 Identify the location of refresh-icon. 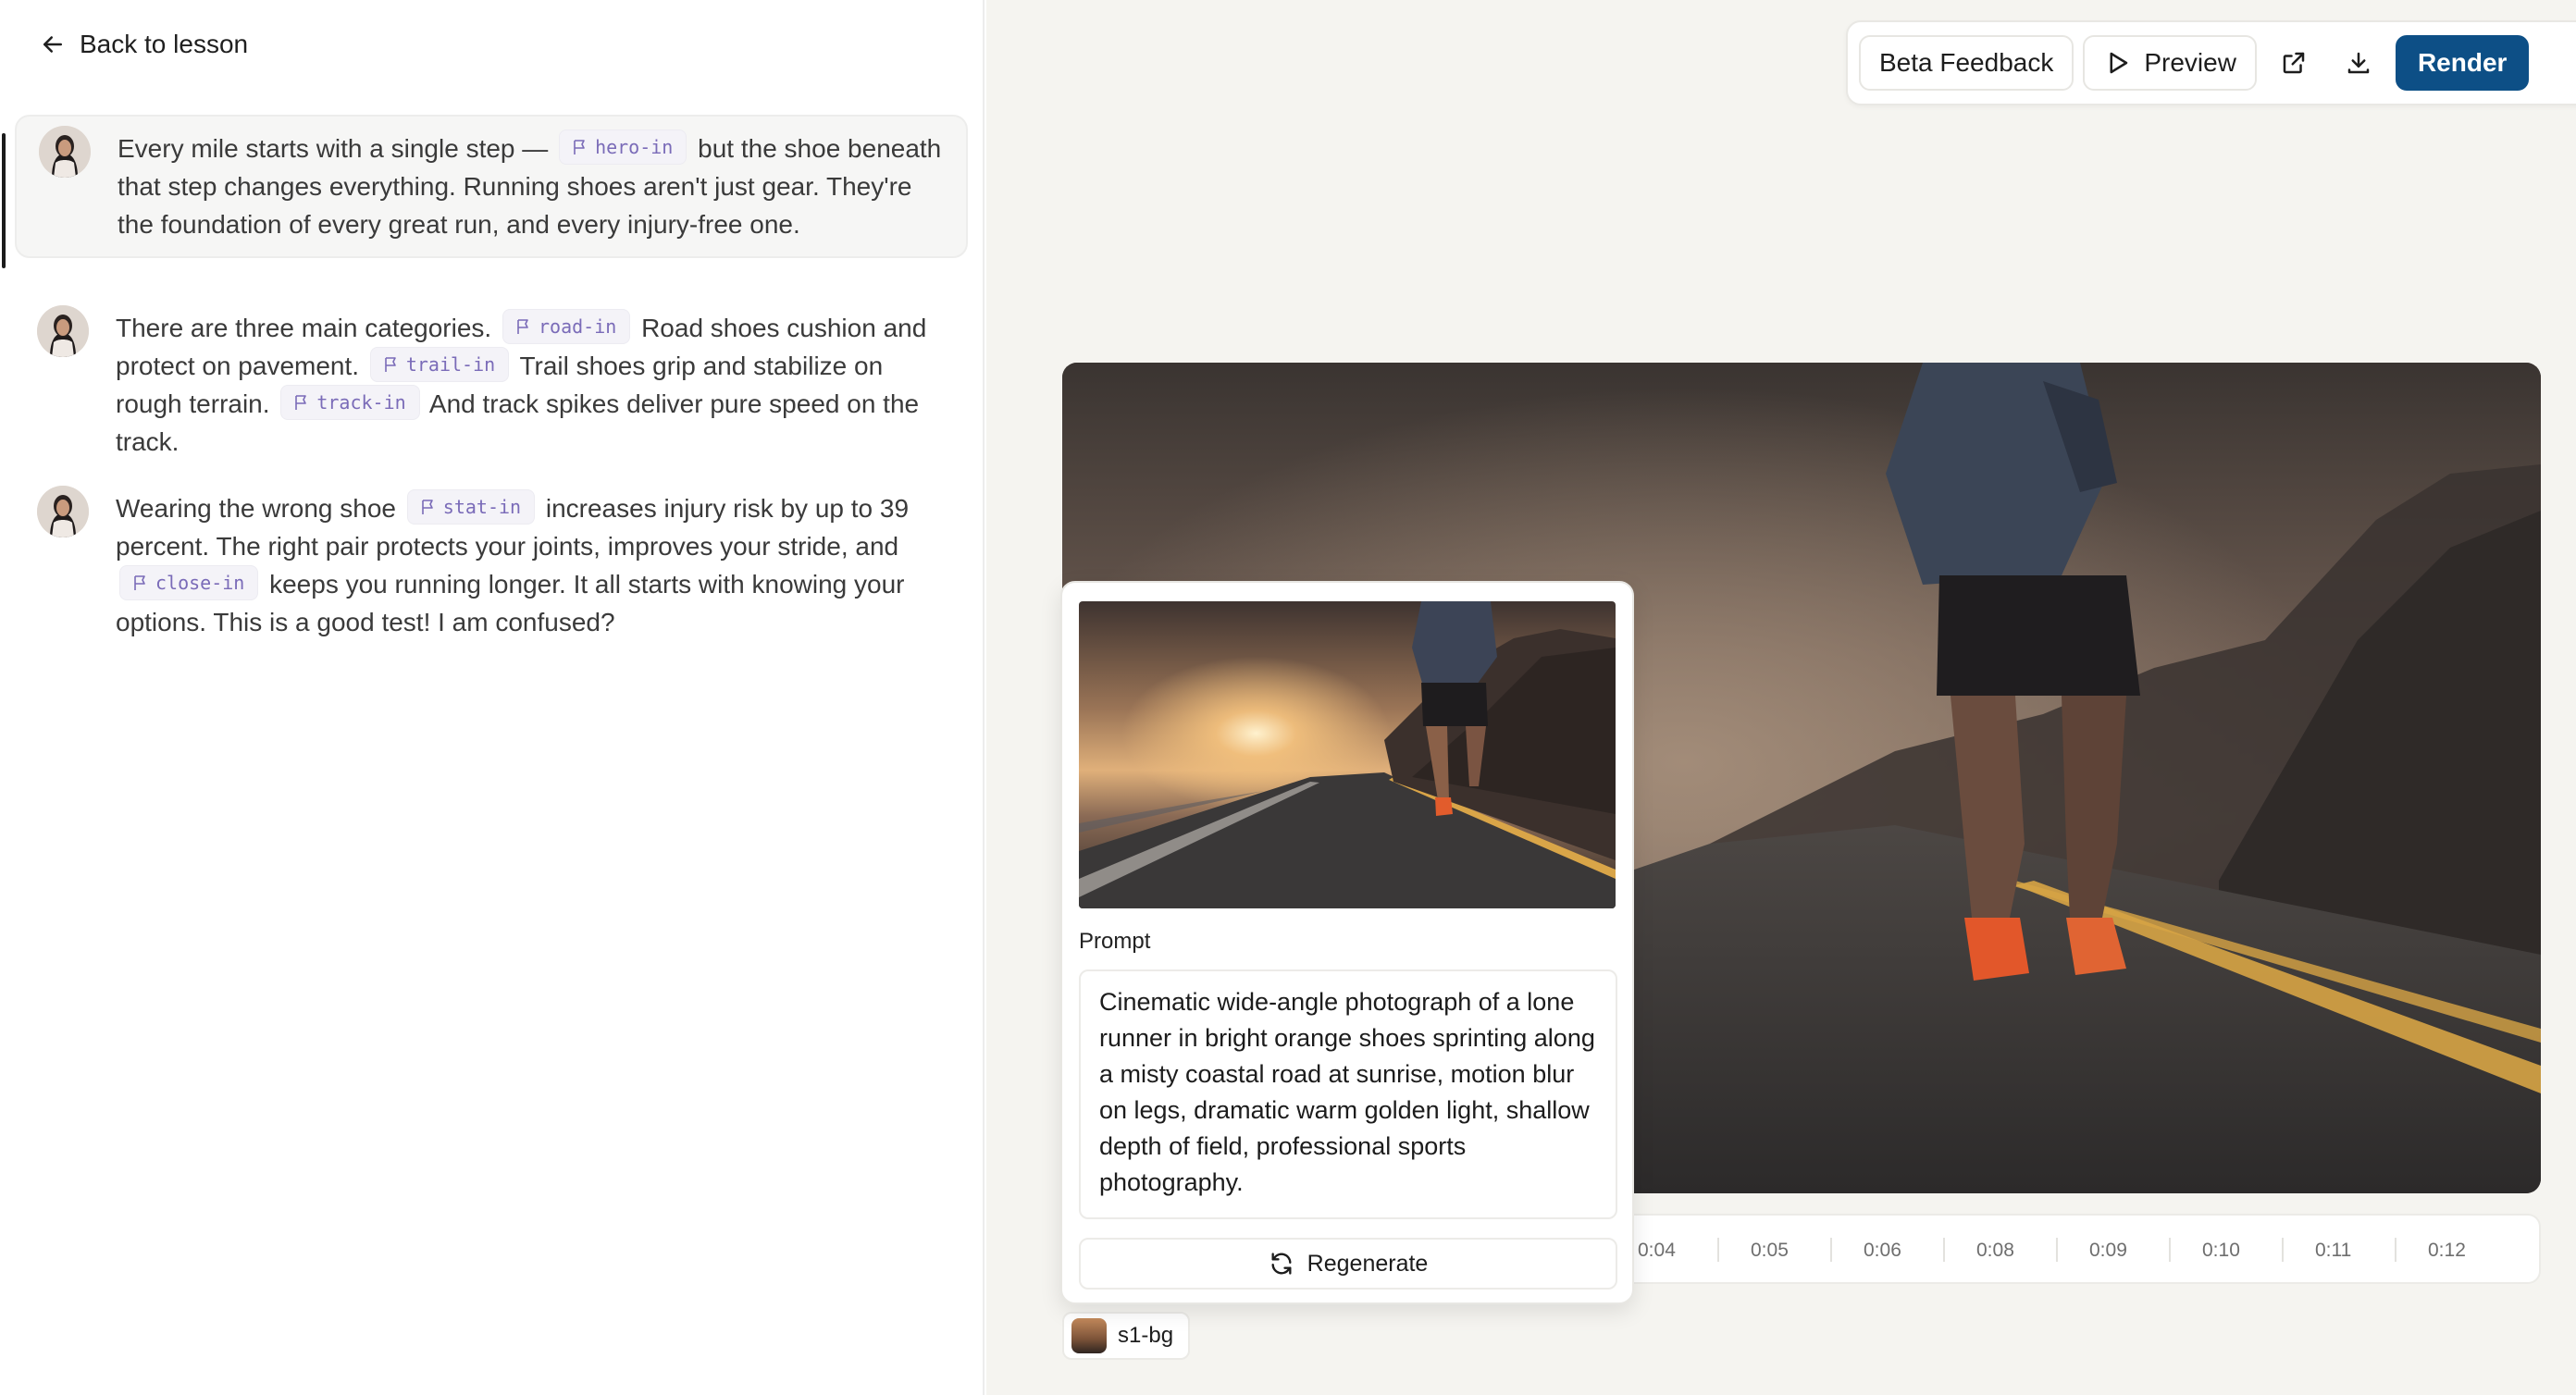
(1282, 1264).